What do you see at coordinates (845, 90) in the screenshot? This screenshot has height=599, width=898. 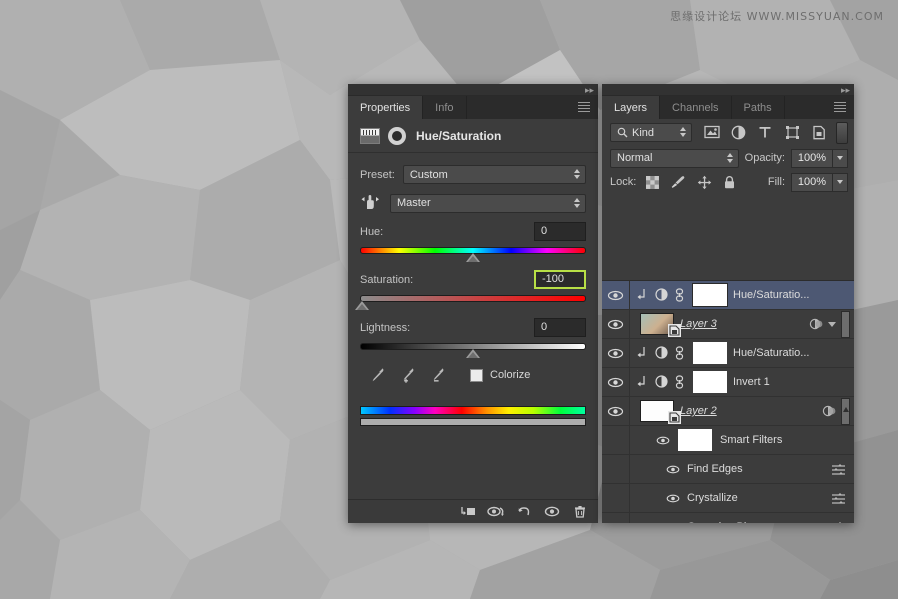 I see `collapse-layers-panel-icon: ▸▸` at bounding box center [845, 90].